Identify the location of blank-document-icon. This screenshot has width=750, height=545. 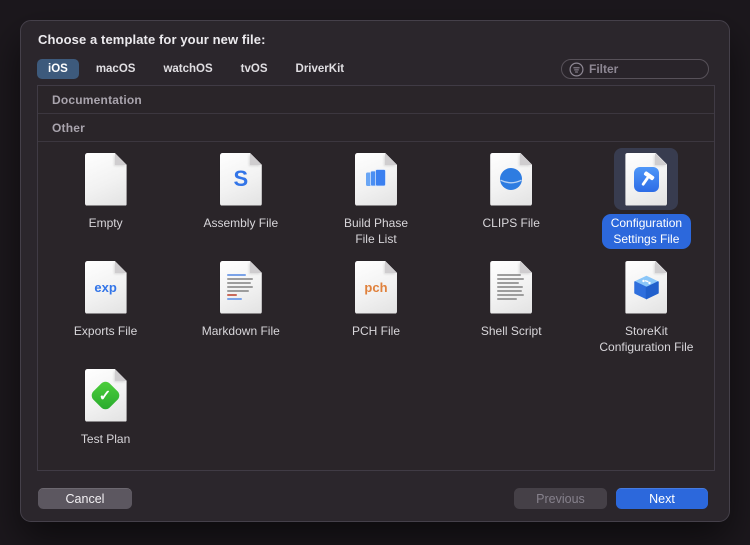
(106, 179).